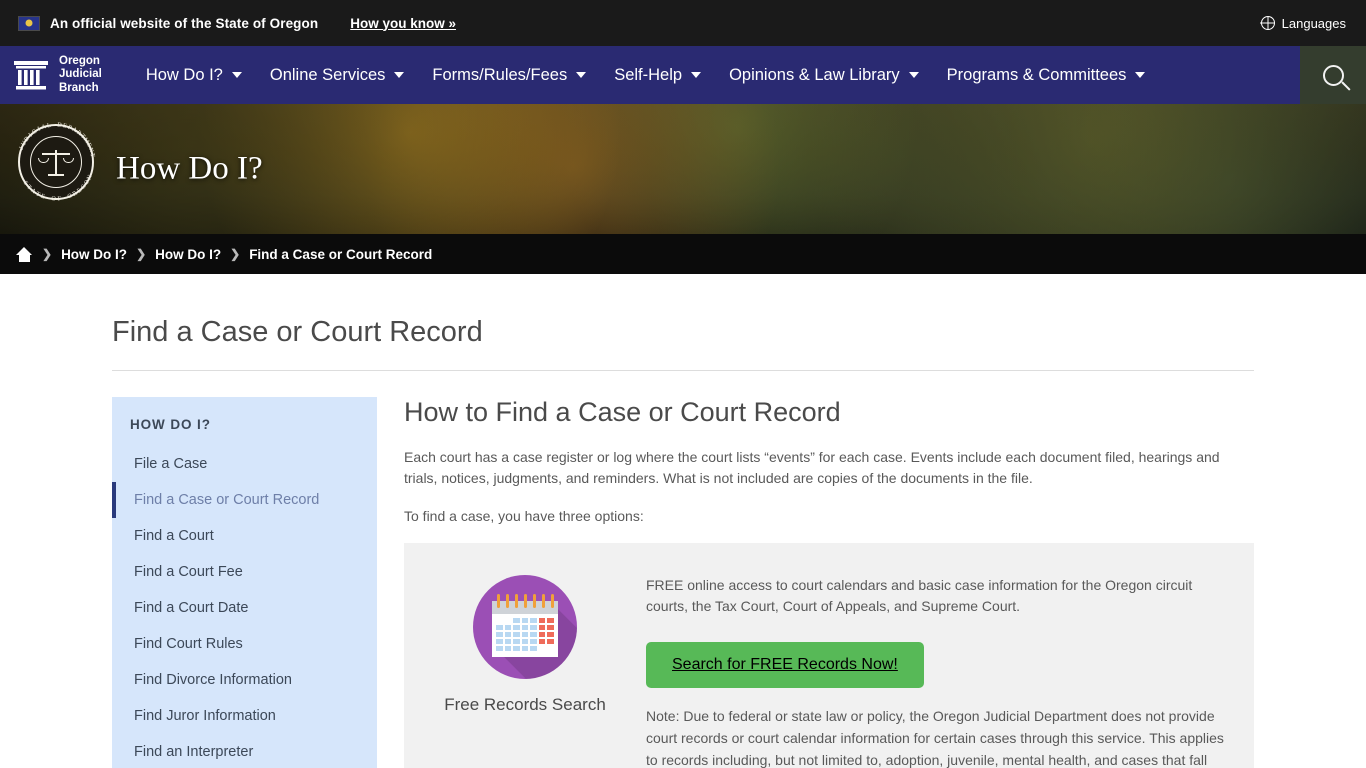 The height and width of the screenshot is (768, 1366). I want to click on sidebar-item-find-a-court-date: Find a Court Date, so click(244, 608).